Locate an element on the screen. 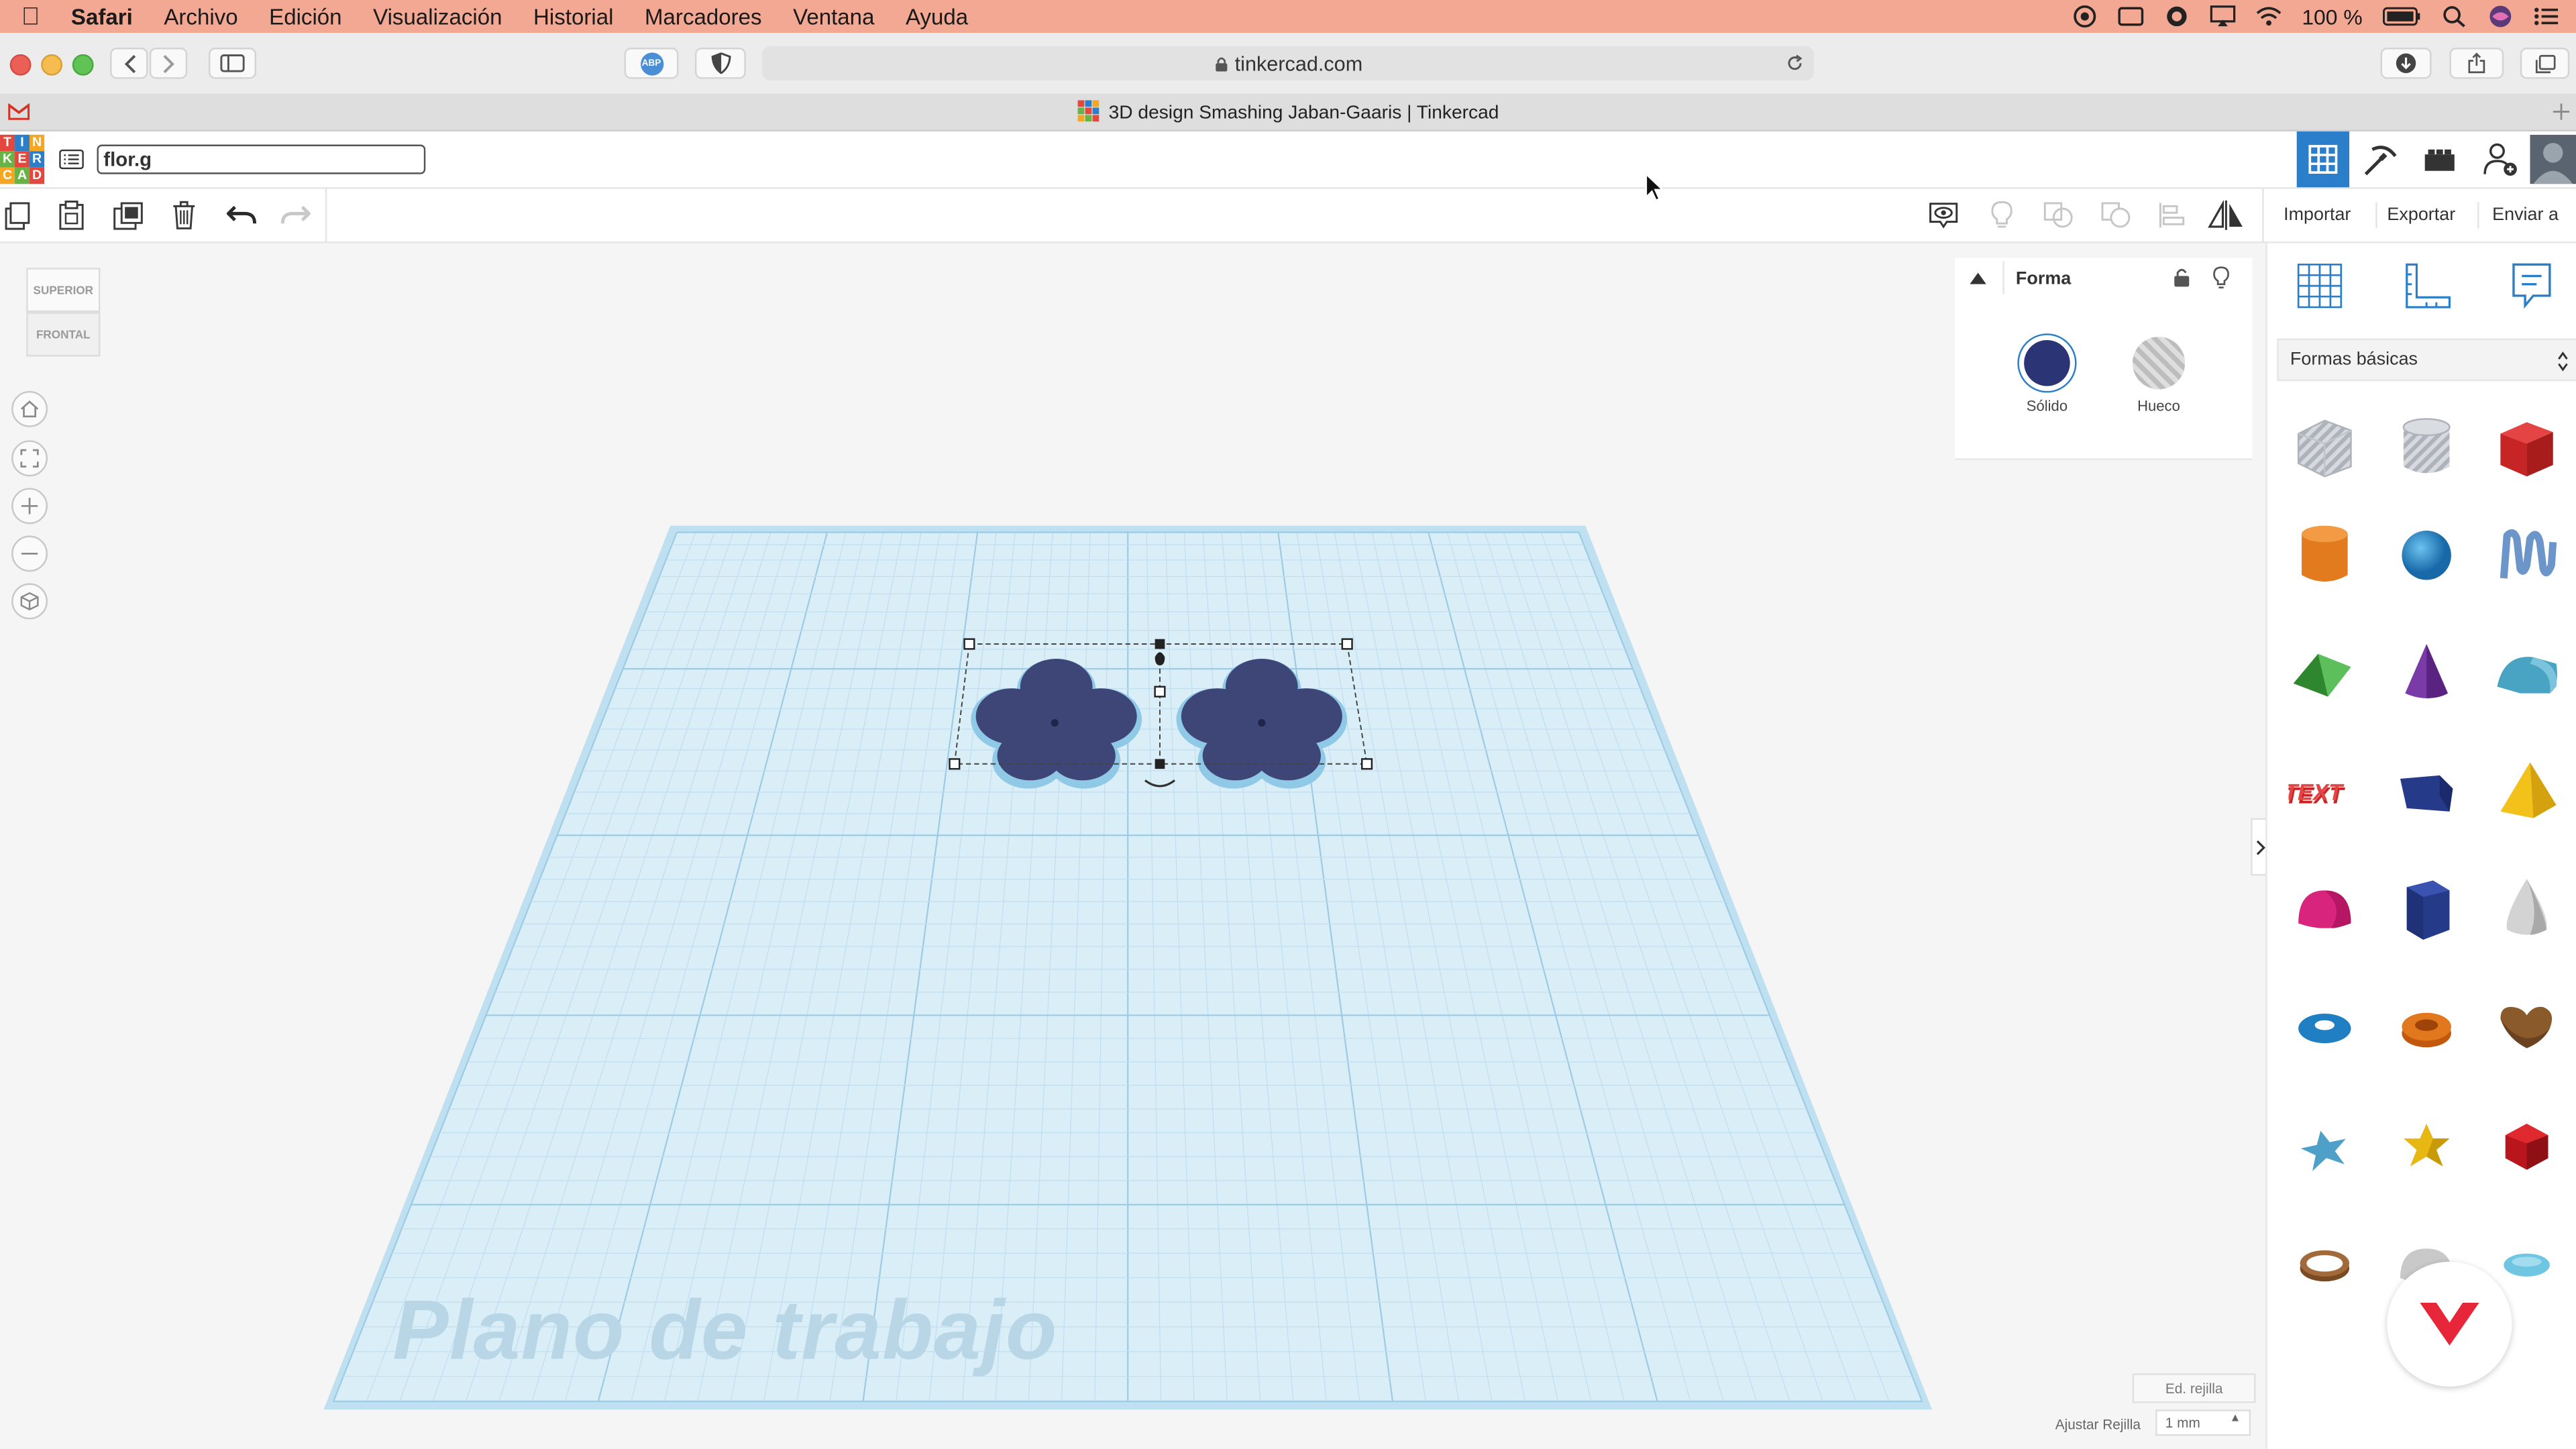 Image resolution: width=2576 pixels, height=1449 pixels. shape-star is located at coordinates (2324, 1147).